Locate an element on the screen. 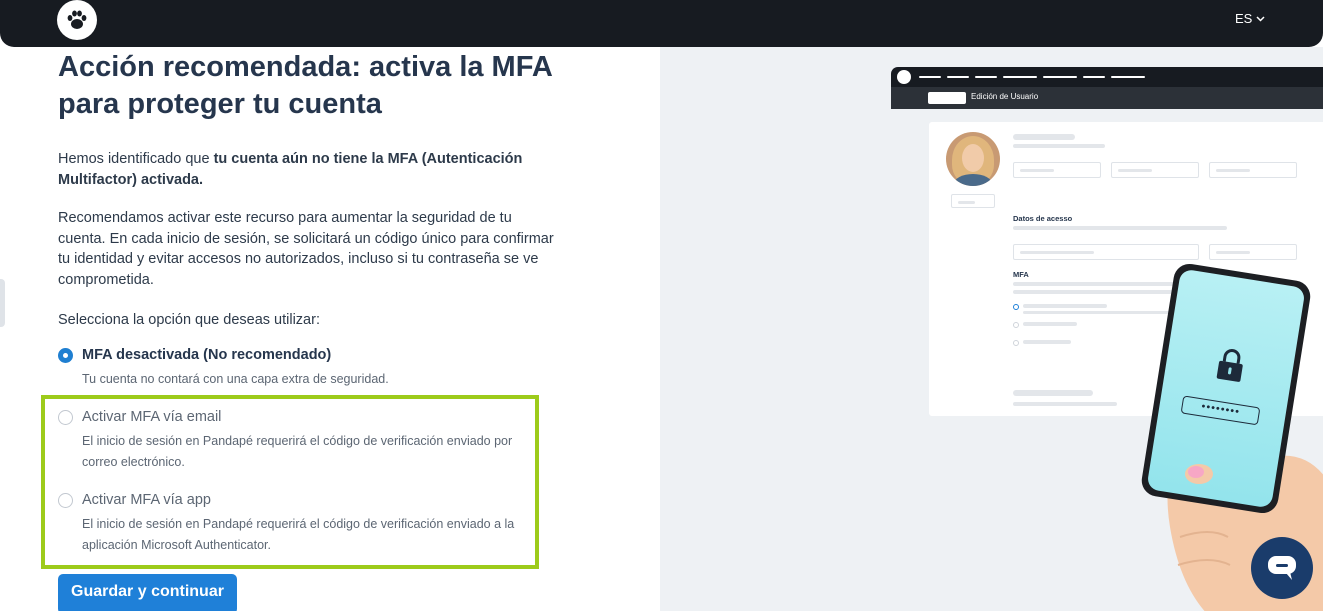  language-label: ES is located at coordinates (1244, 18).